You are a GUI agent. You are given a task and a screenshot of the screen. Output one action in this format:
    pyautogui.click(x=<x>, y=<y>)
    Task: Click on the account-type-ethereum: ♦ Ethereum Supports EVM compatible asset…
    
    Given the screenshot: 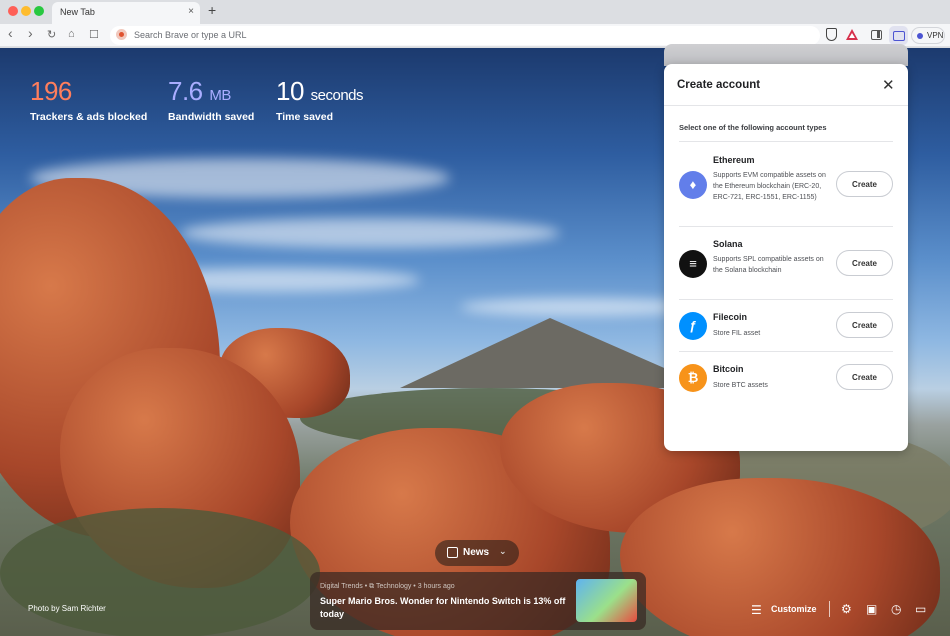 What is the action you would take?
    pyautogui.click(x=786, y=183)
    